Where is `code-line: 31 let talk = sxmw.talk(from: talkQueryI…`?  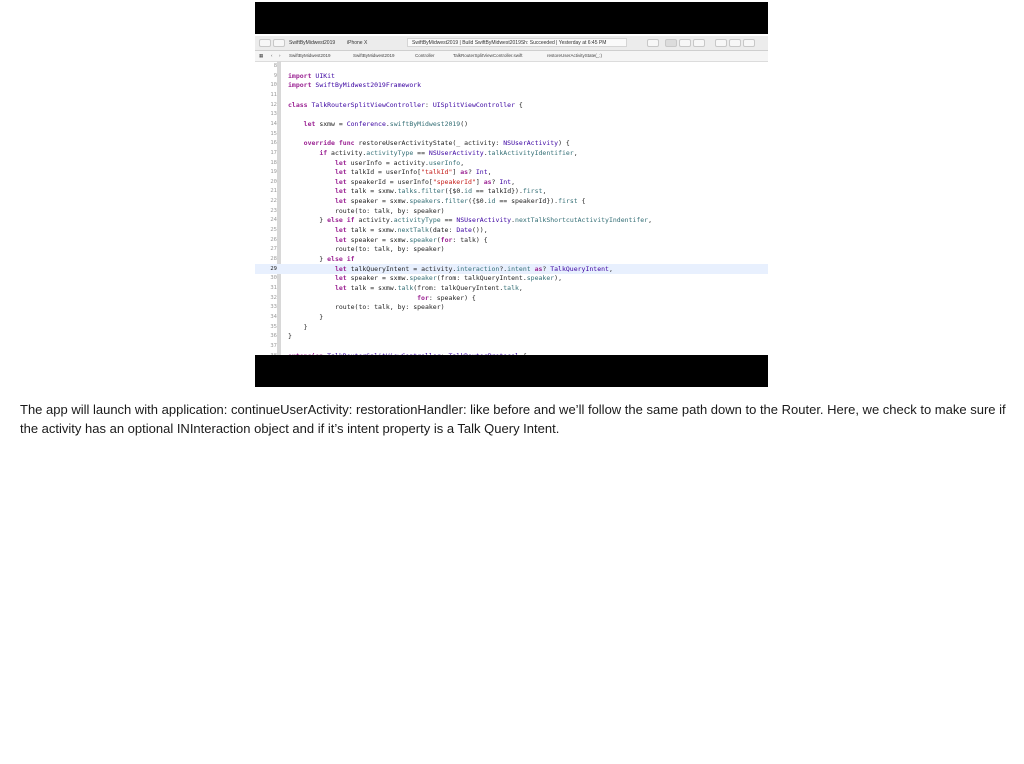
code-line: 31 let talk = sxmw.talk(from: talkQueryI… is located at coordinates (511, 288).